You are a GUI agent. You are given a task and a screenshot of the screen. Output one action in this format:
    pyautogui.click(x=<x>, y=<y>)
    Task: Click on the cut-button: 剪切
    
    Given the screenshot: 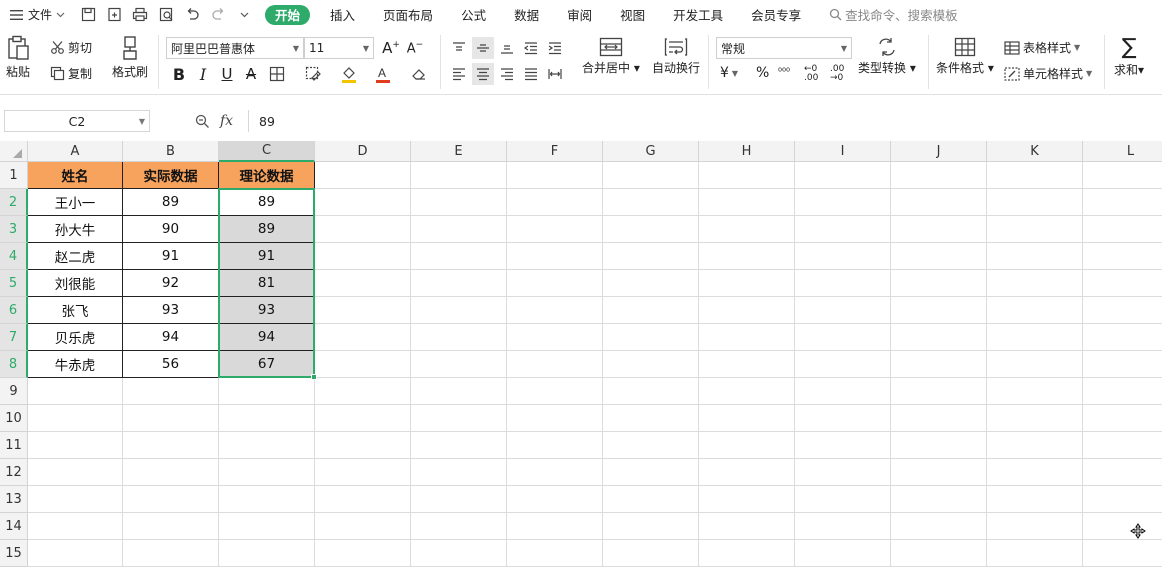 What is the action you would take?
    pyautogui.click(x=71, y=47)
    